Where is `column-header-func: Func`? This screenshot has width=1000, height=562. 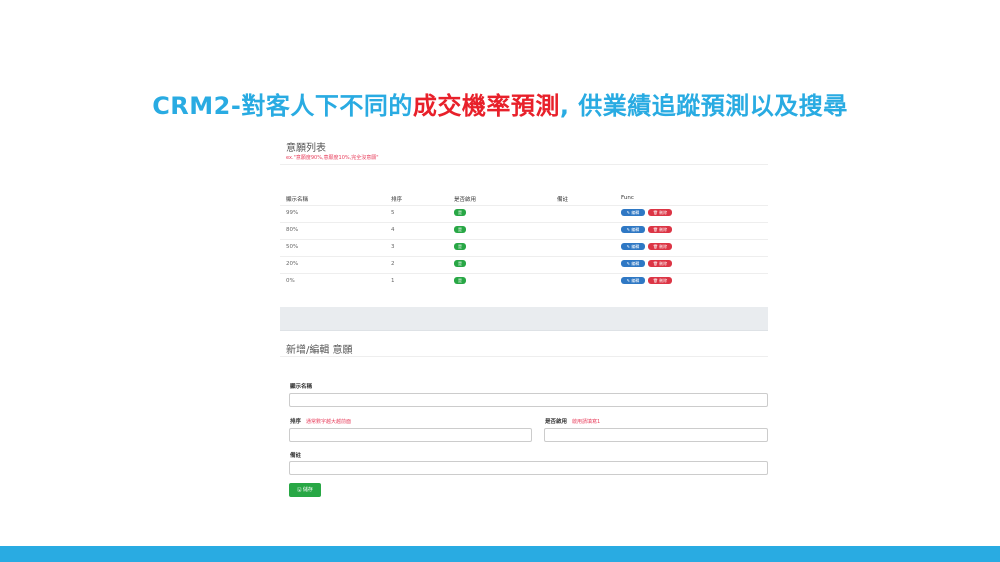
column-header-func: Func is located at coordinates (627, 198).